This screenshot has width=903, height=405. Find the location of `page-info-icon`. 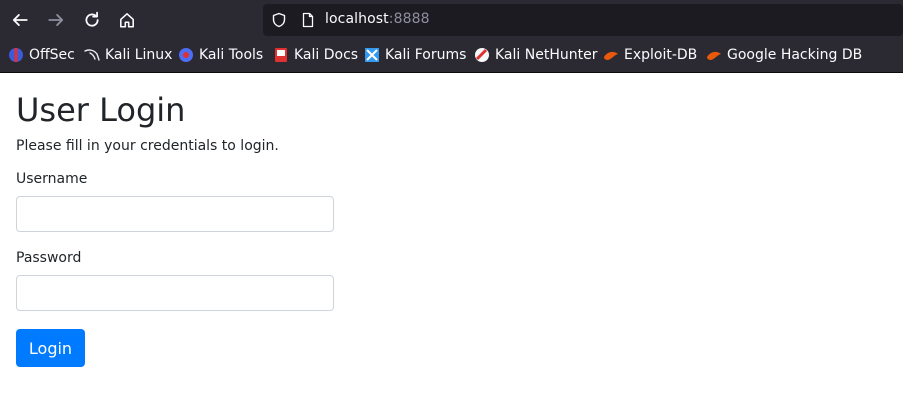

page-info-icon is located at coordinates (308, 20).